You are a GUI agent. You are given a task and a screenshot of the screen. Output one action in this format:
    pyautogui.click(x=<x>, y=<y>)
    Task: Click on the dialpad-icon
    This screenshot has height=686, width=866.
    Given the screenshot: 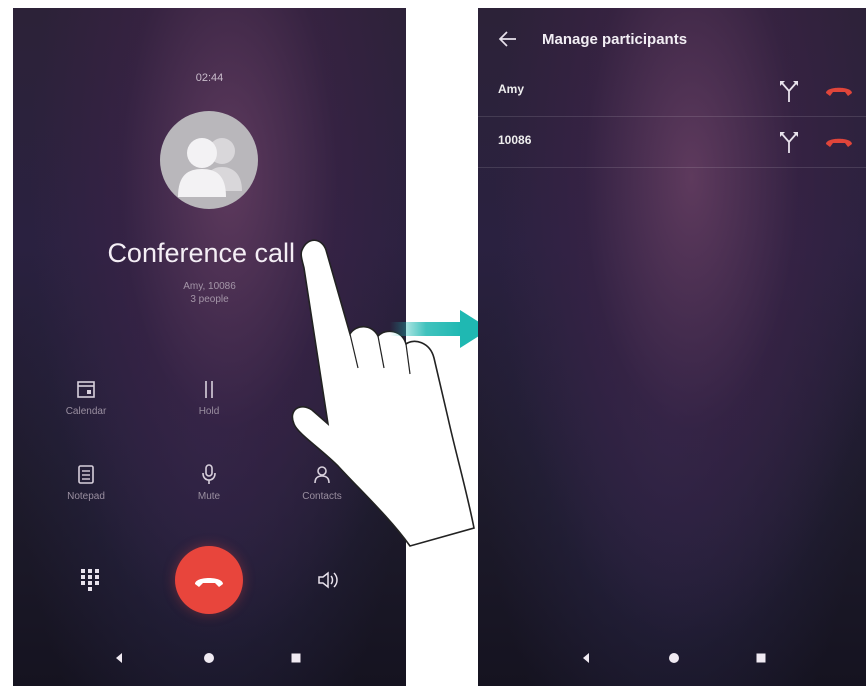 What is the action you would take?
    pyautogui.click(x=90, y=580)
    